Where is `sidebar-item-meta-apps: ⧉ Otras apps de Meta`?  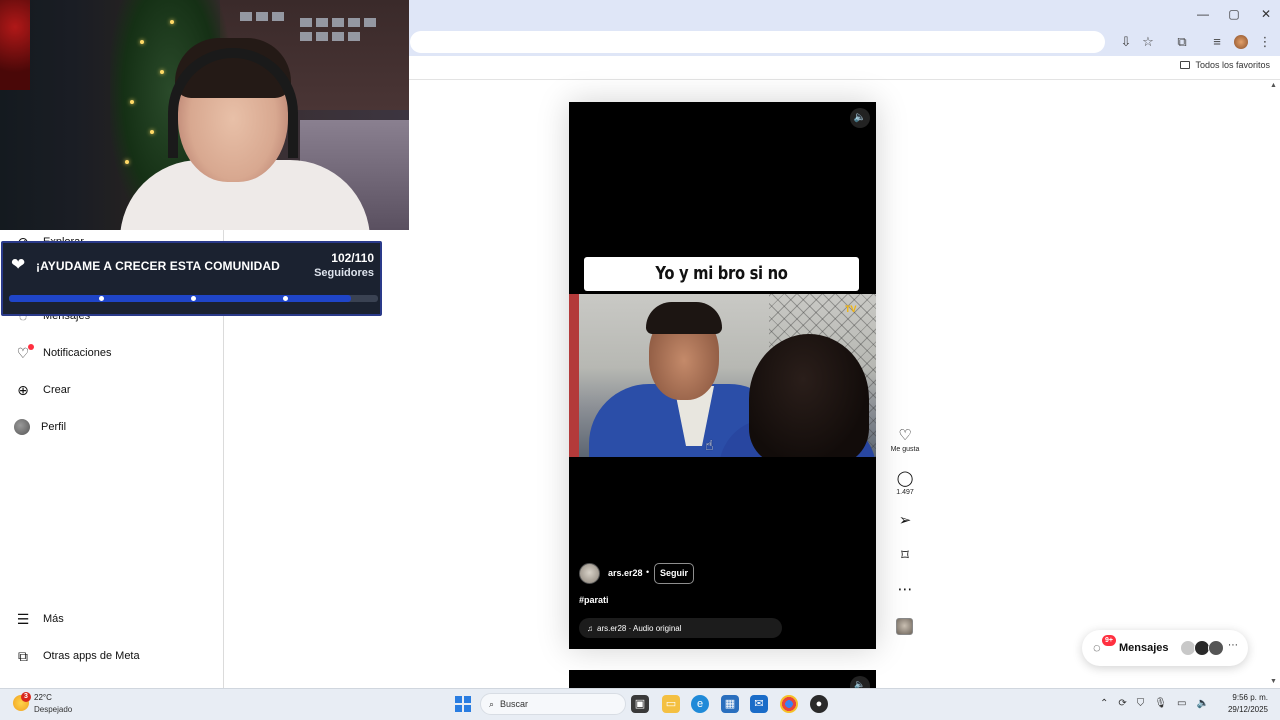
sidebar-item-meta-apps: ⧉ Otras apps de Meta is located at coordinates (77, 656).